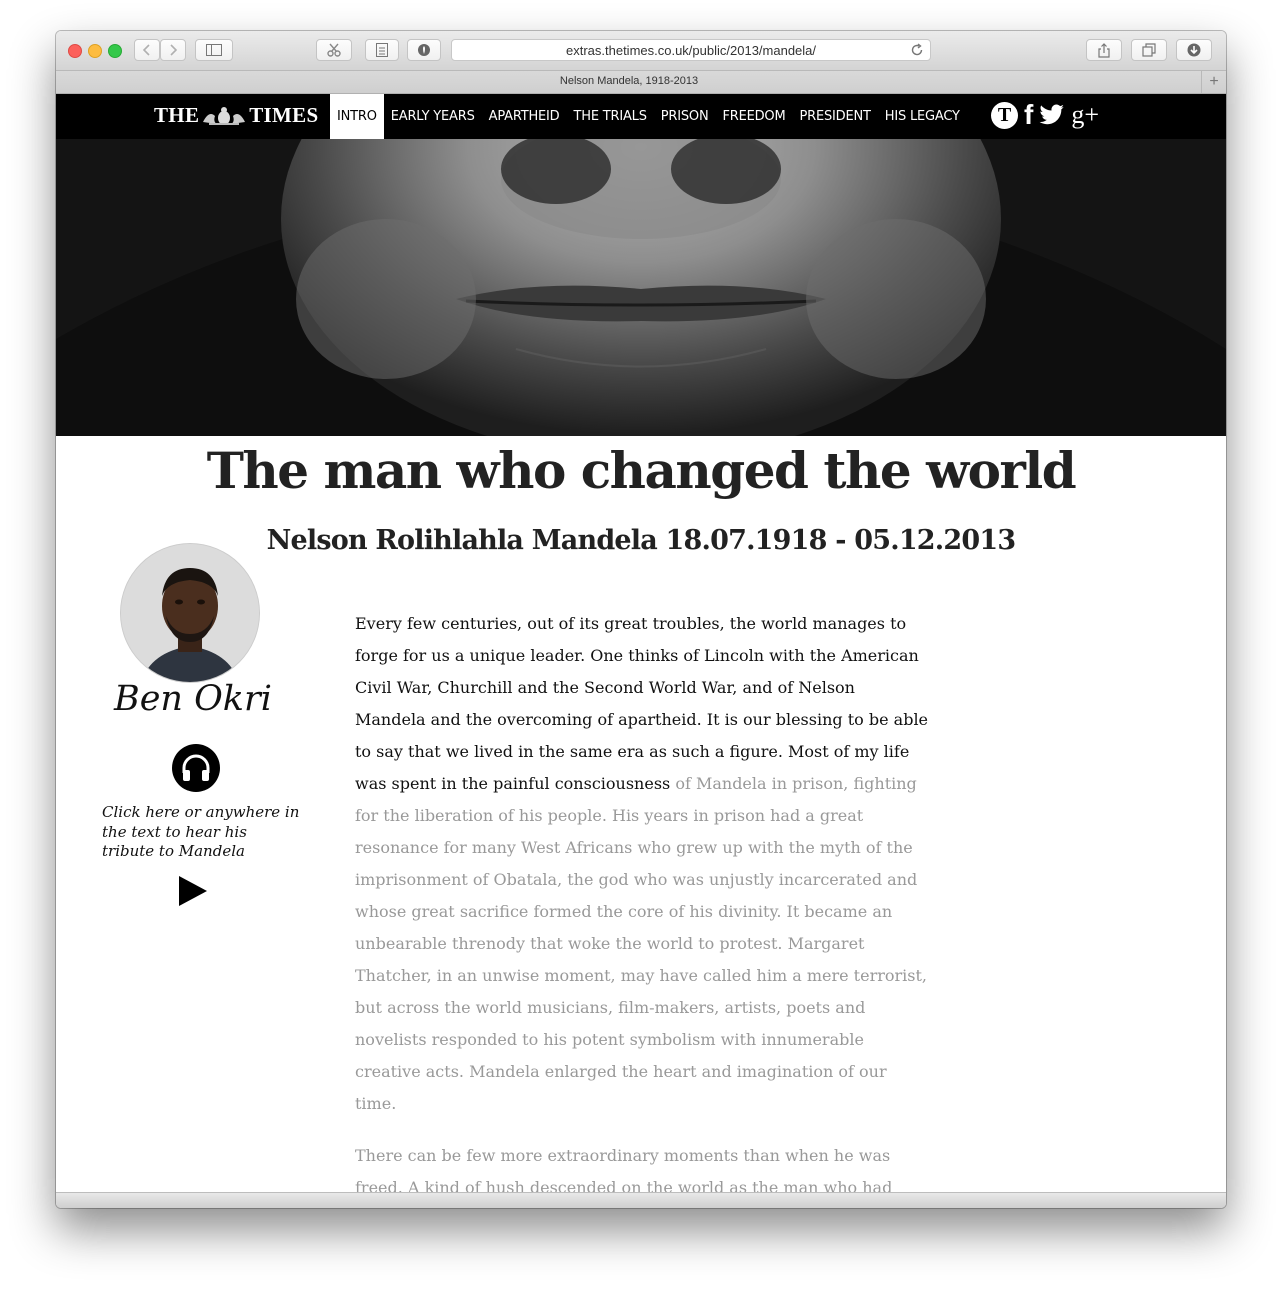 This screenshot has height=1289, width=1282. I want to click on author-avatar, so click(190, 613).